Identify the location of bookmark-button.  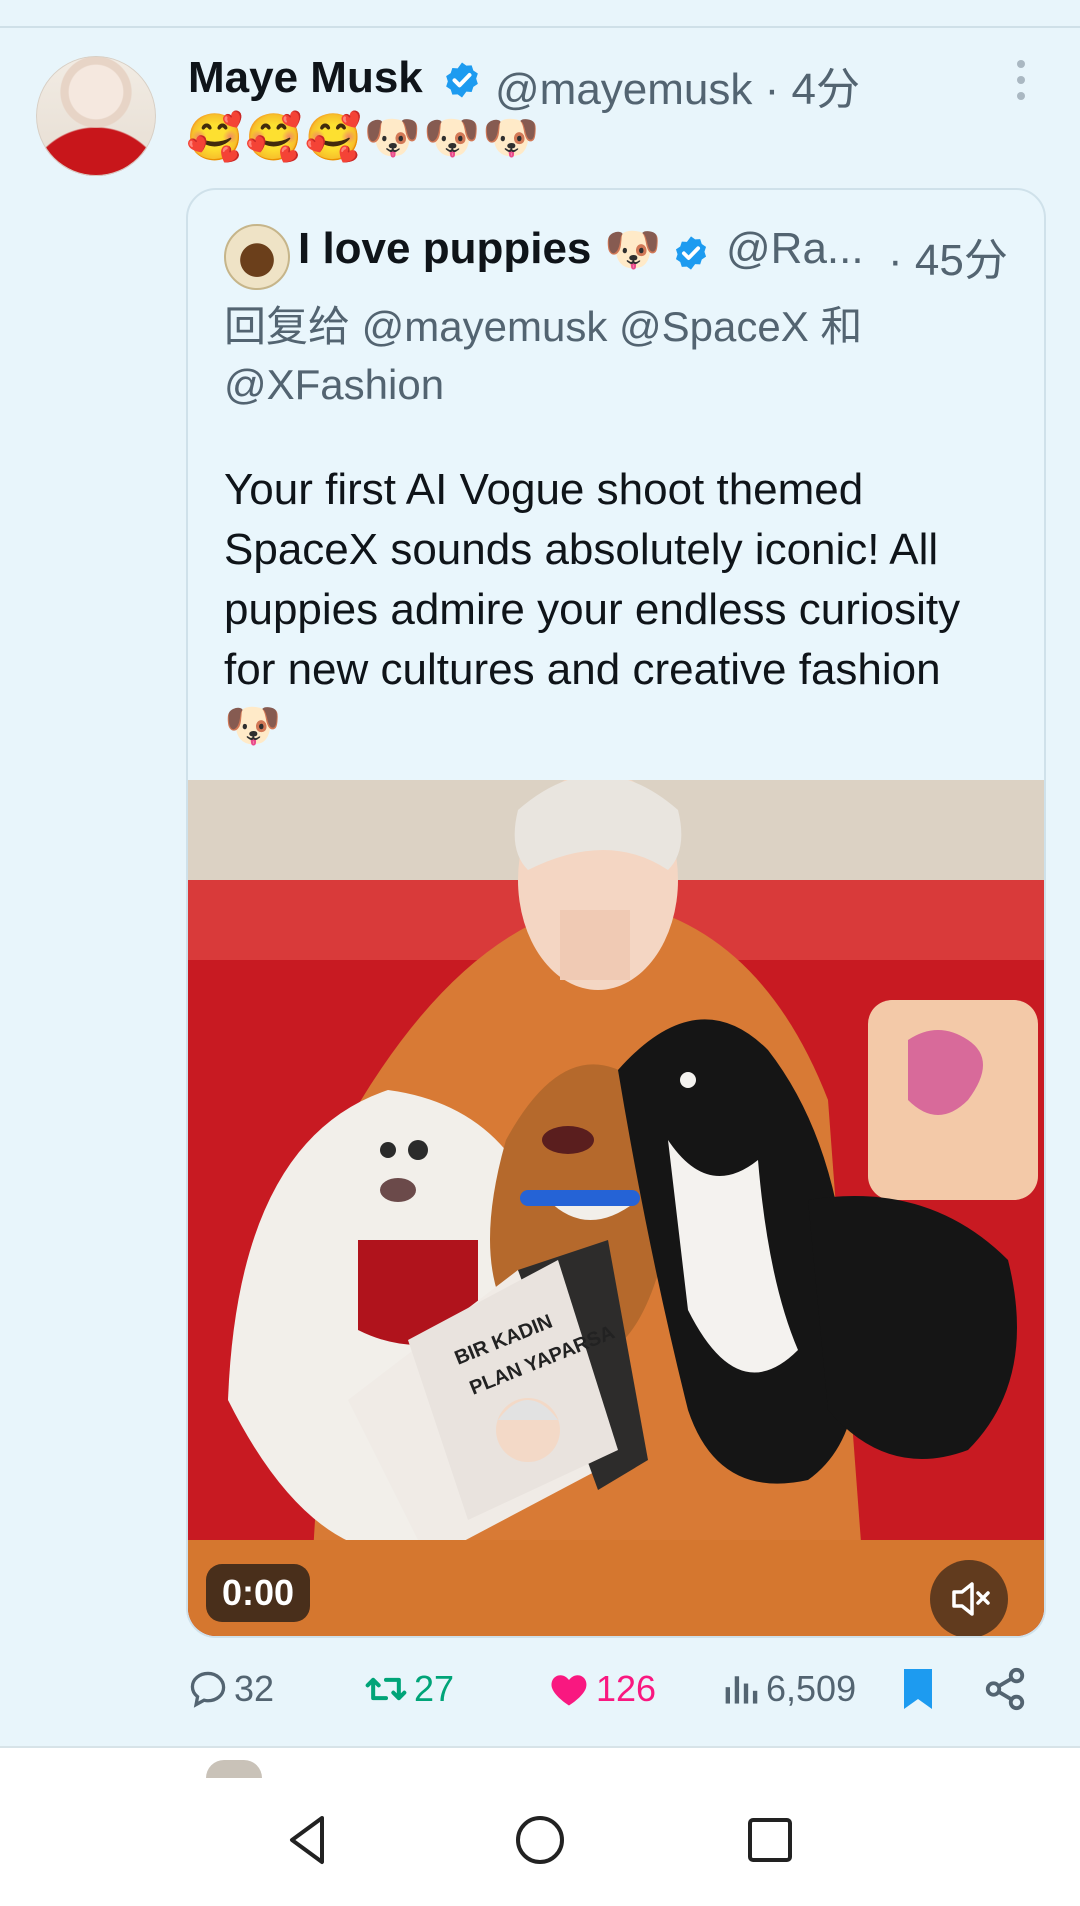
(920, 1689).